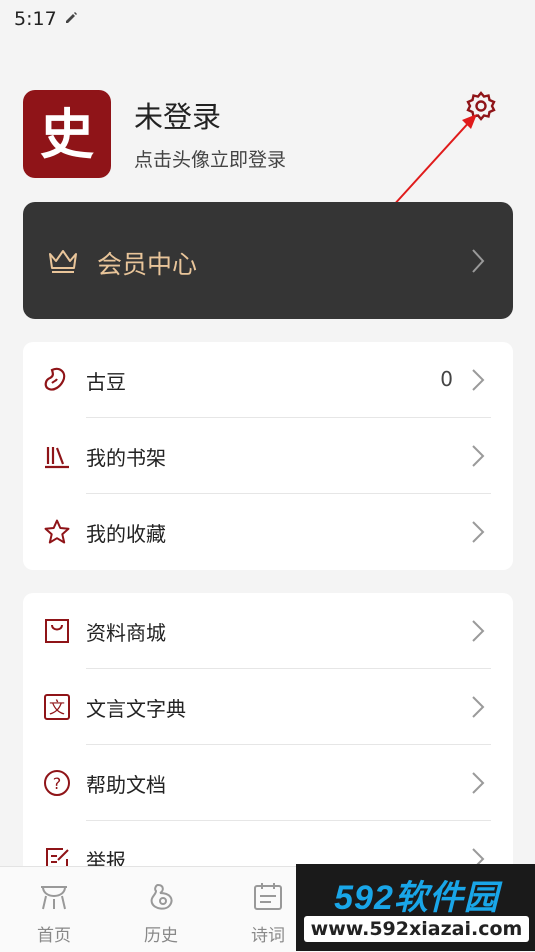 The height and width of the screenshot is (952, 535). Describe the element at coordinates (161, 896) in the screenshot. I see `history-icon` at that location.